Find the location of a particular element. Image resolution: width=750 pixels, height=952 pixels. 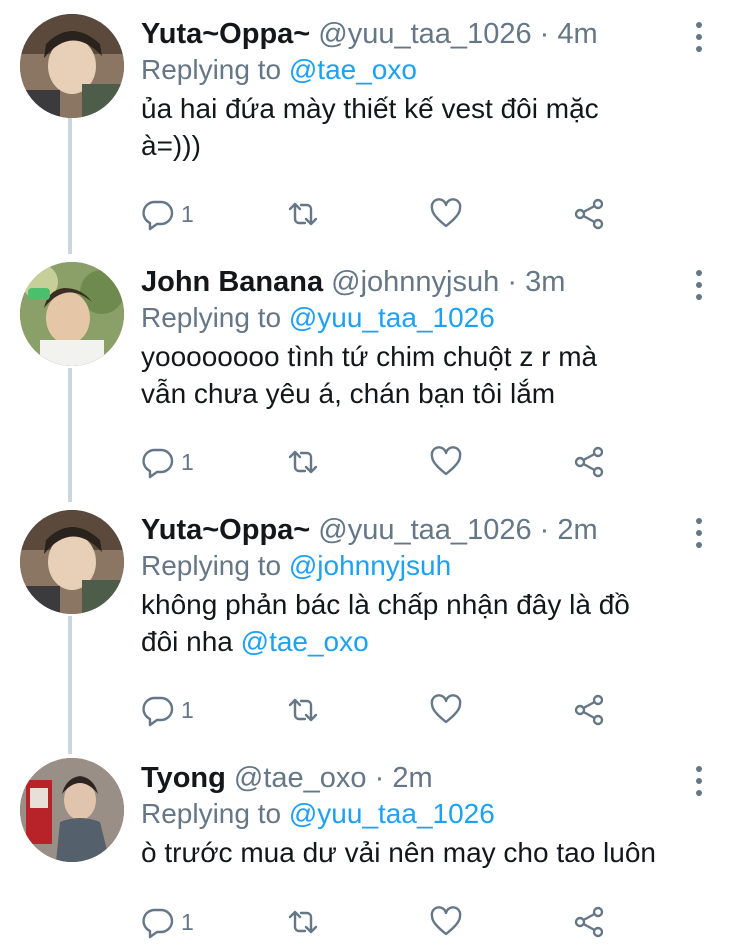

user-handle: @tae_oxo is located at coordinates (300, 778).